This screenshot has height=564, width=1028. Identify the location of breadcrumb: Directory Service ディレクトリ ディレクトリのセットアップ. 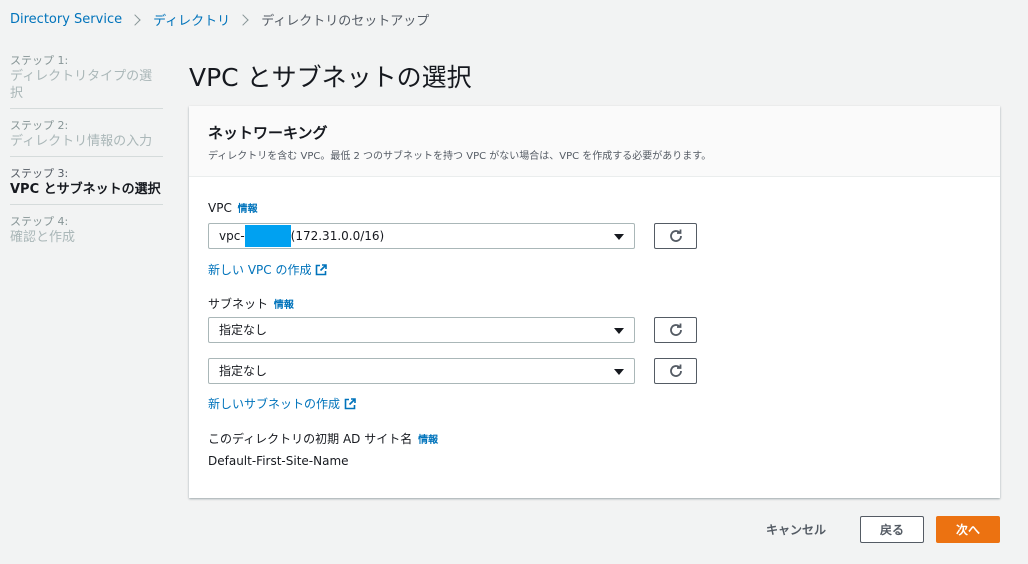
(219, 19).